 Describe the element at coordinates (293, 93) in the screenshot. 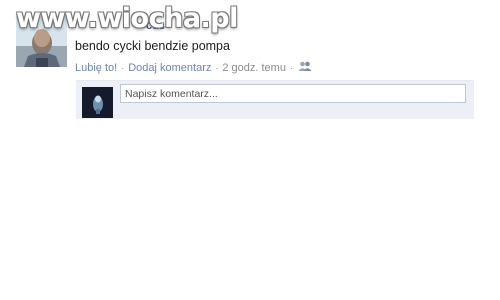

I see `comment-input` at that location.